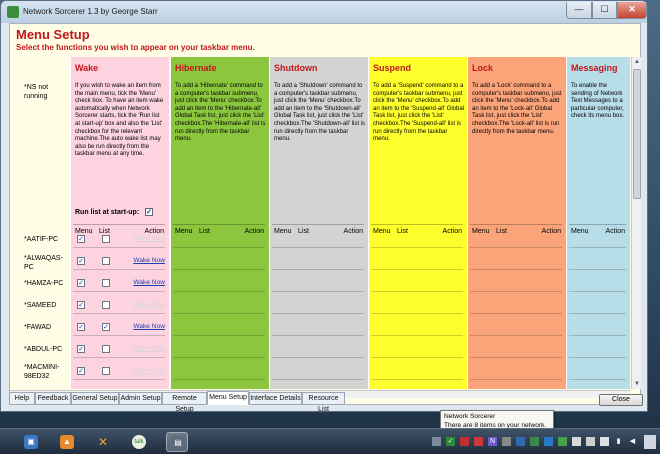 The height and width of the screenshot is (454, 660). Describe the element at coordinates (31, 442) in the screenshot. I see `taskbar-virtualbox: ▣` at that location.